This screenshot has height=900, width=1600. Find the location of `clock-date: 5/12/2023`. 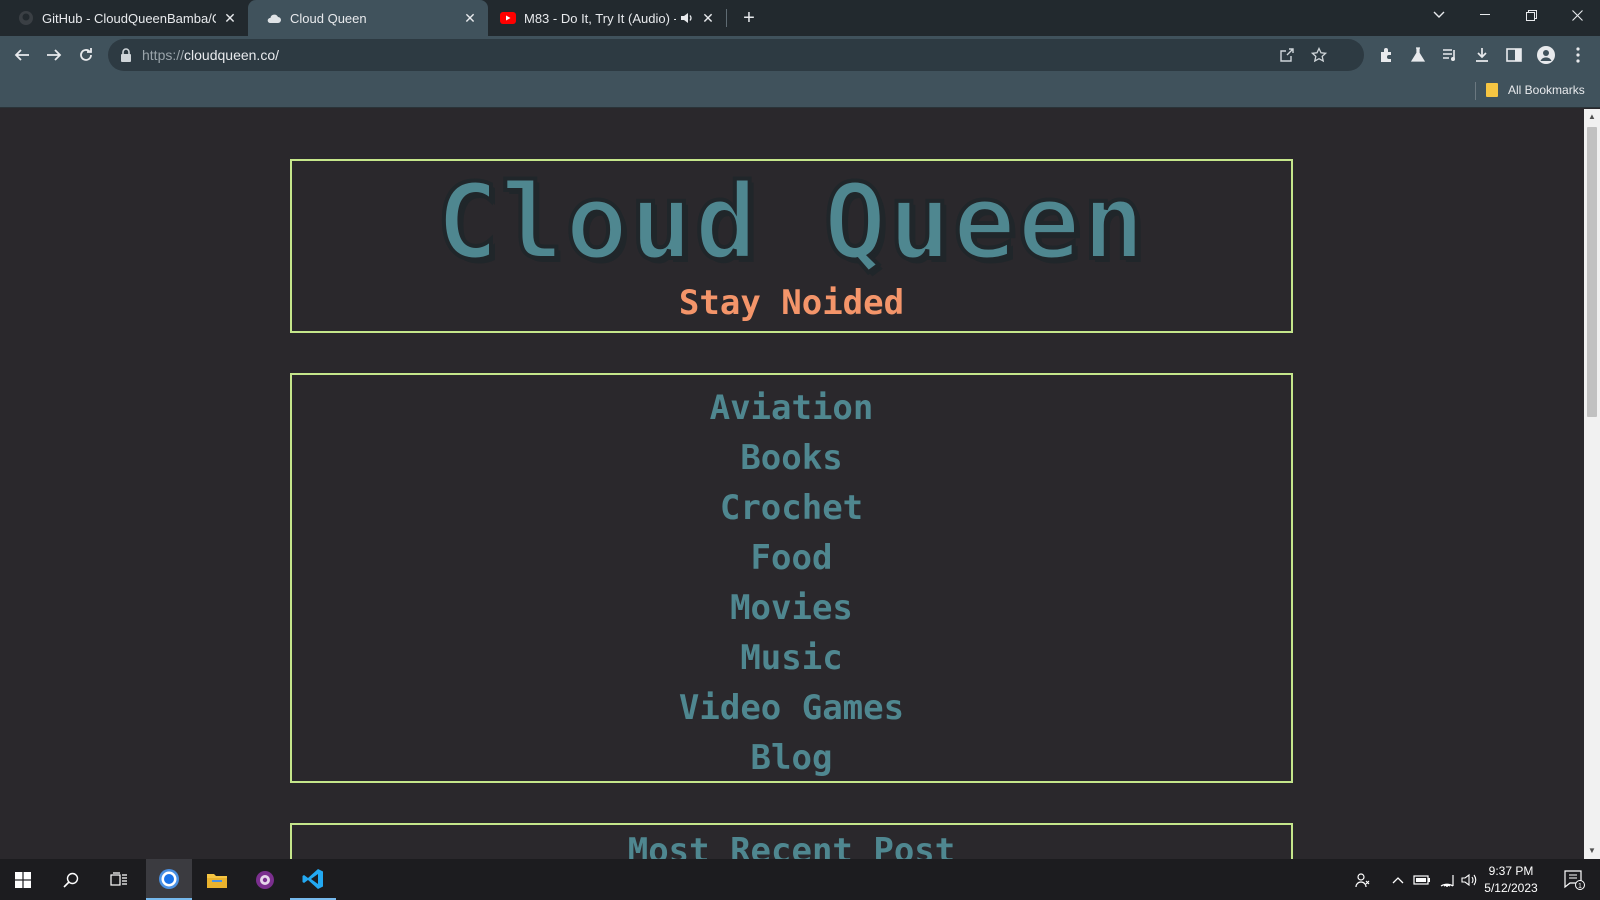

clock-date: 5/12/2023 is located at coordinates (1511, 888).